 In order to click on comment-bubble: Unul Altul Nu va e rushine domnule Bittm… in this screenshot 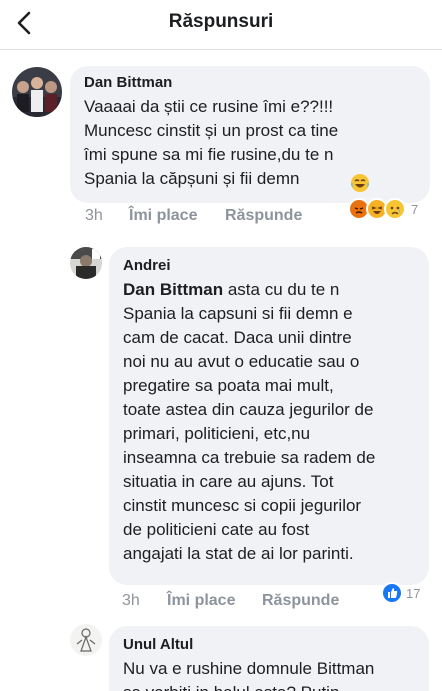, I will do `click(269, 658)`.